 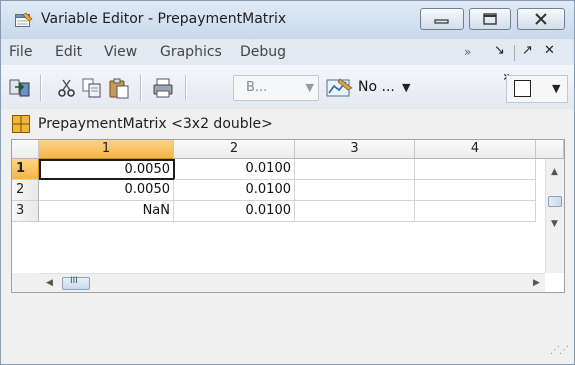 What do you see at coordinates (120, 52) in the screenshot?
I see `menu-view: View` at bounding box center [120, 52].